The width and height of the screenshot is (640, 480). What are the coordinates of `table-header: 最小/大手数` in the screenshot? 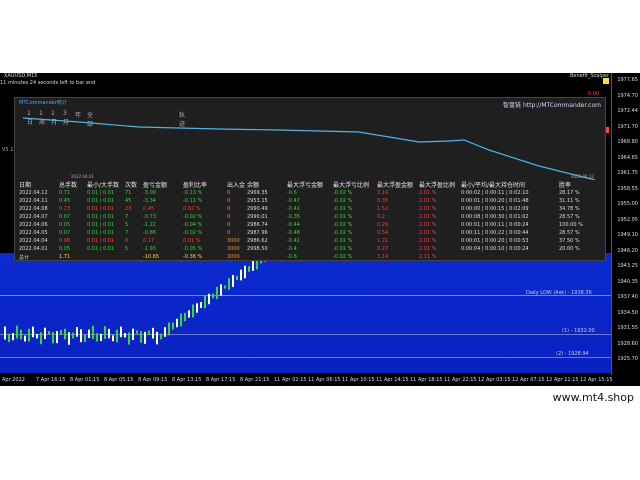 It's located at (103, 185).